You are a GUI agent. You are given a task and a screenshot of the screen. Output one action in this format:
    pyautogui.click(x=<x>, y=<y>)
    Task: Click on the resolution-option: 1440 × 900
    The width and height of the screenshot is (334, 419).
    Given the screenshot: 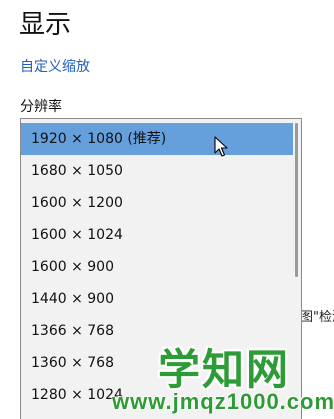 What is the action you would take?
    pyautogui.click(x=157, y=299)
    